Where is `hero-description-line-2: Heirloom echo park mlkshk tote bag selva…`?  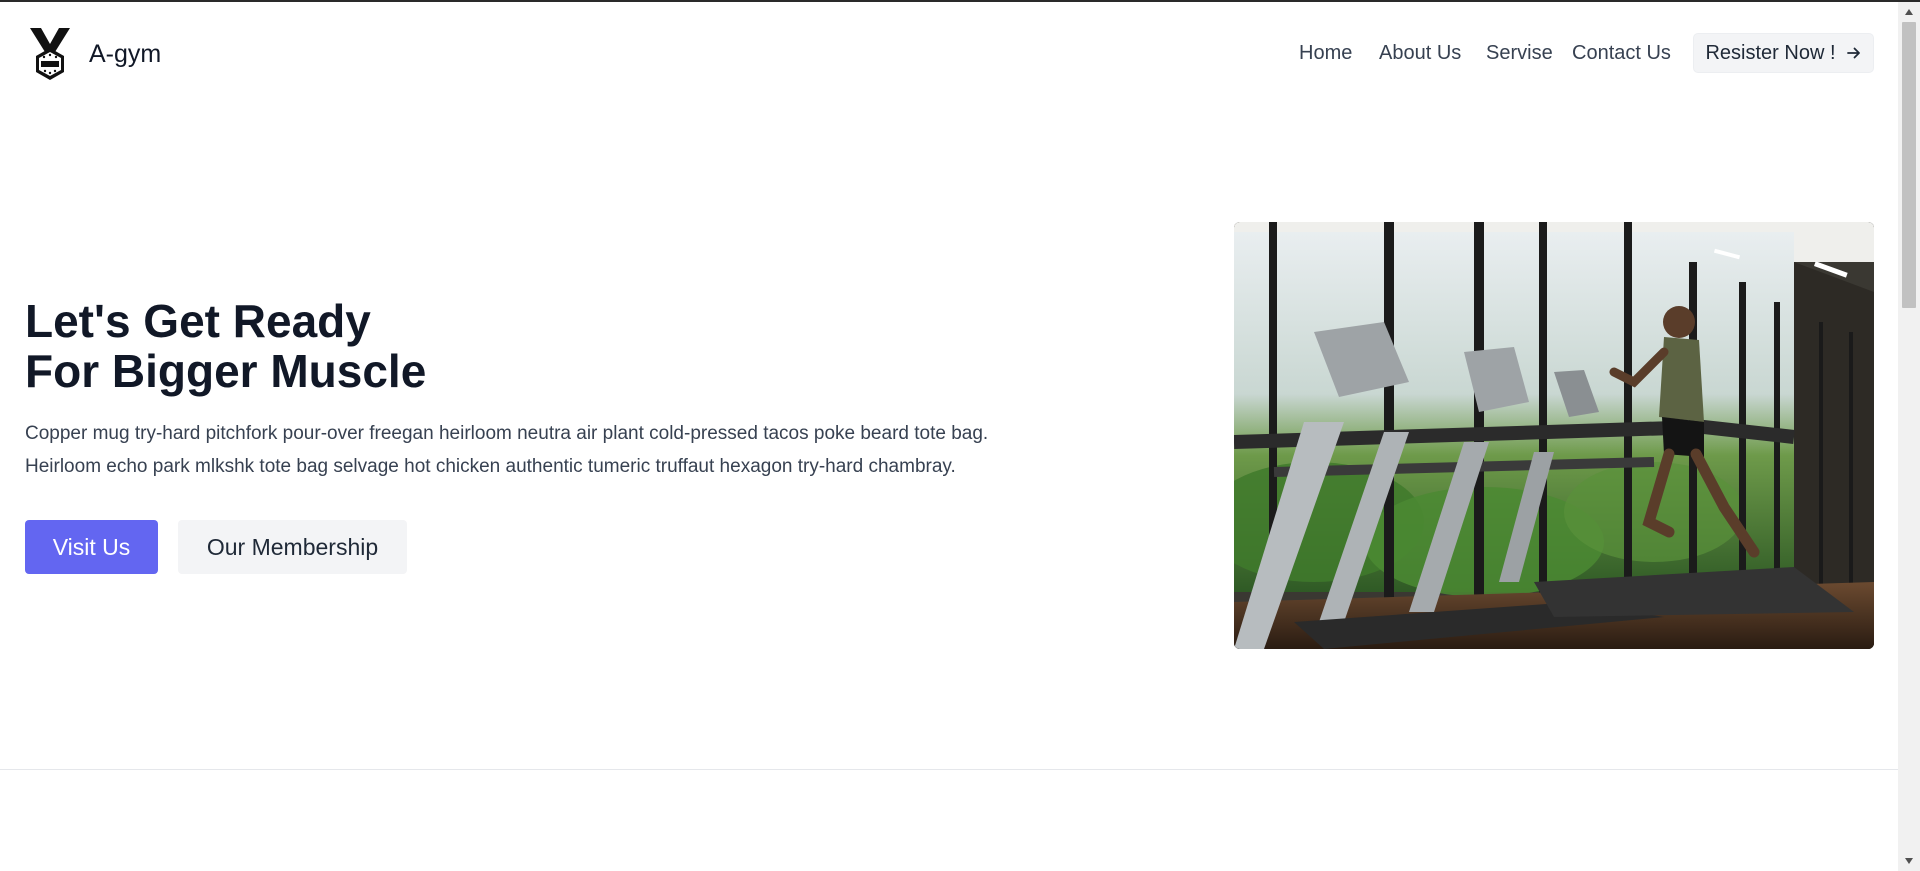 hero-description-line-2: Heirloom echo park mlkshk tote bag selva… is located at coordinates (490, 466).